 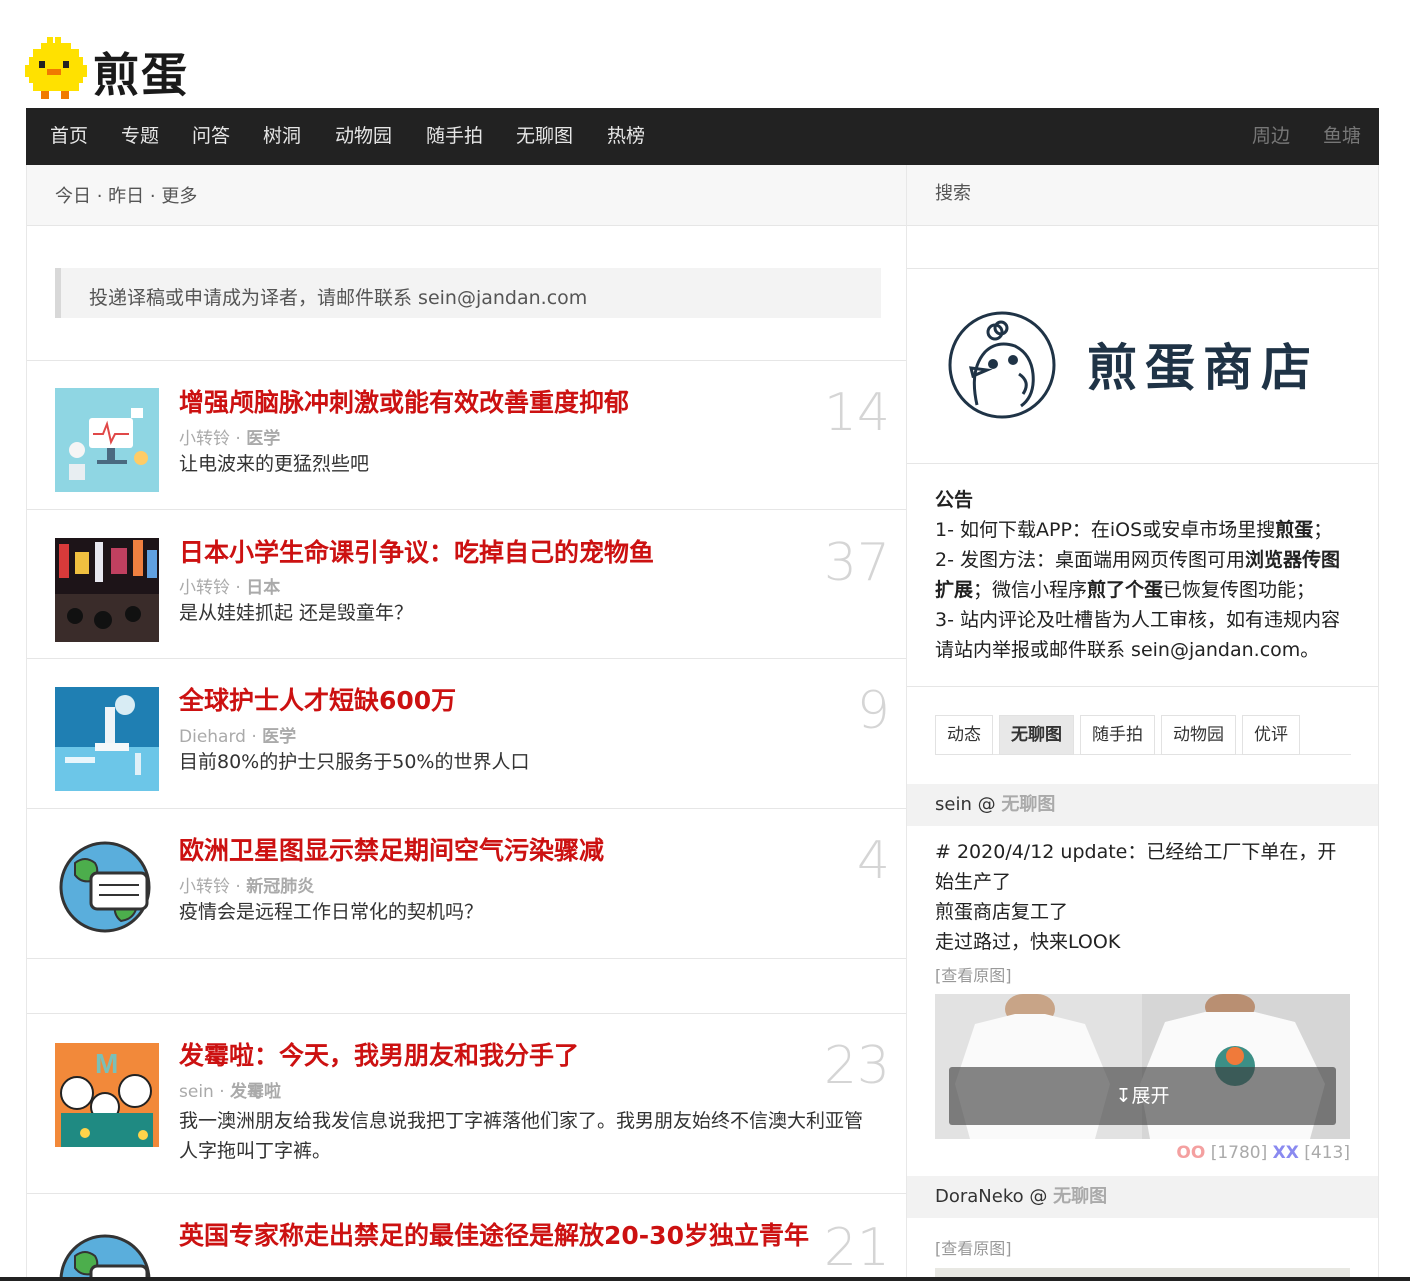 What do you see at coordinates (454, 136) in the screenshot?
I see `nav-item-snapshots: 随手拍` at bounding box center [454, 136].